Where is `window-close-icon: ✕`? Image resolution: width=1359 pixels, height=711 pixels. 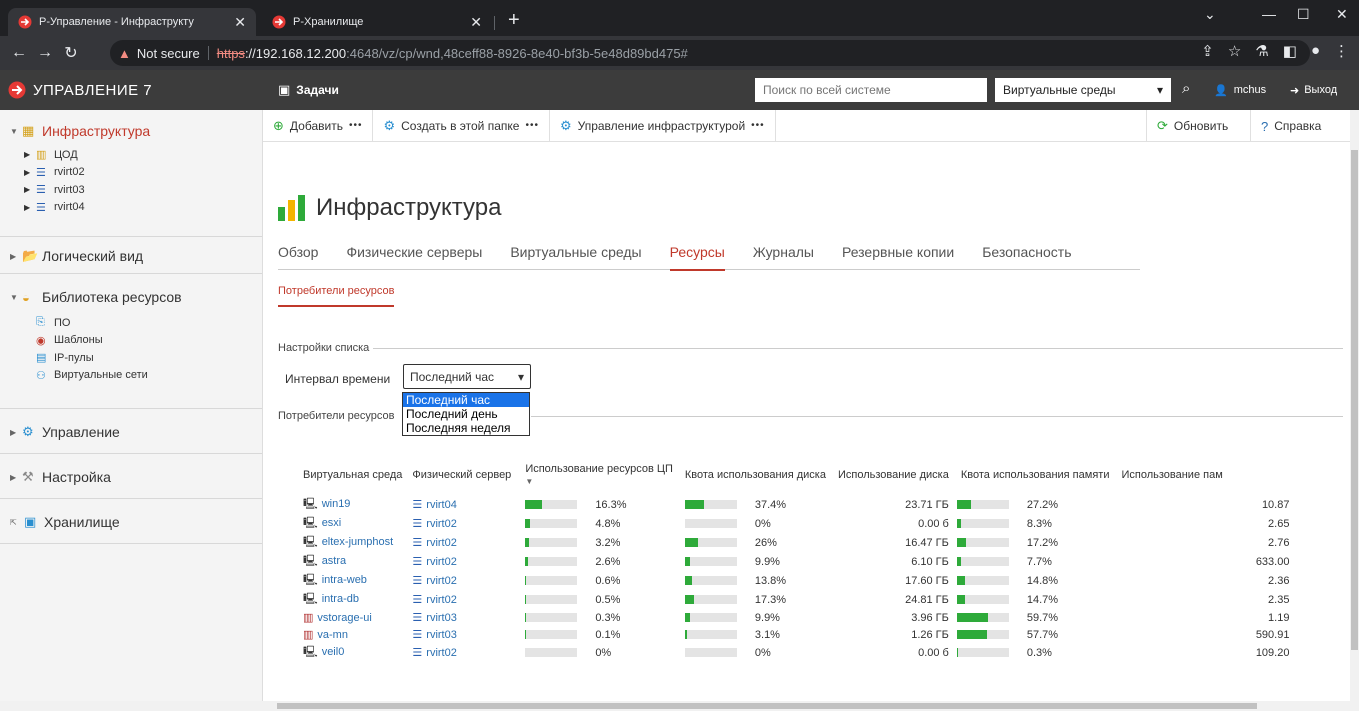 window-close-icon: ✕ is located at coordinates (1342, 14).